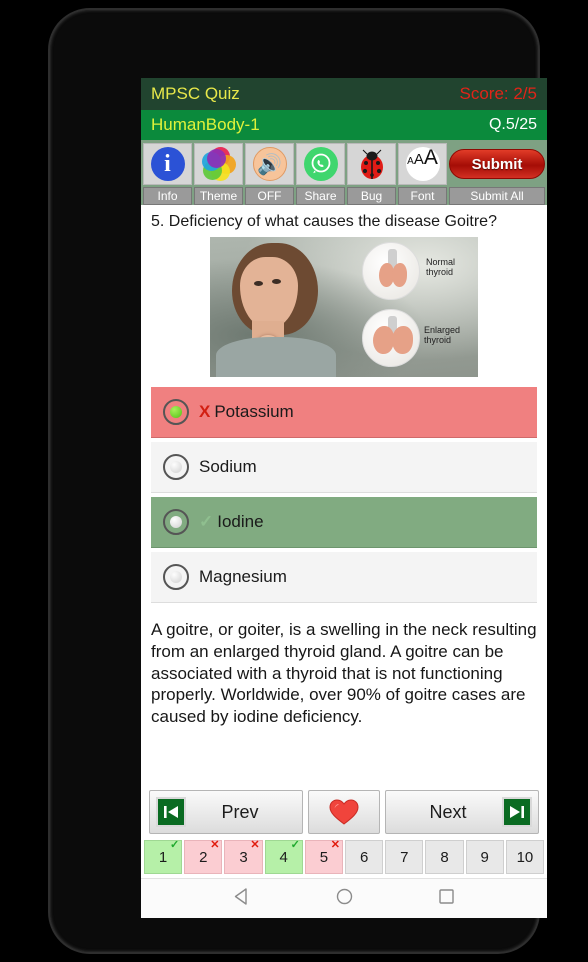 This screenshot has height=962, width=588. I want to click on question-cell-number: 5, so click(324, 857).